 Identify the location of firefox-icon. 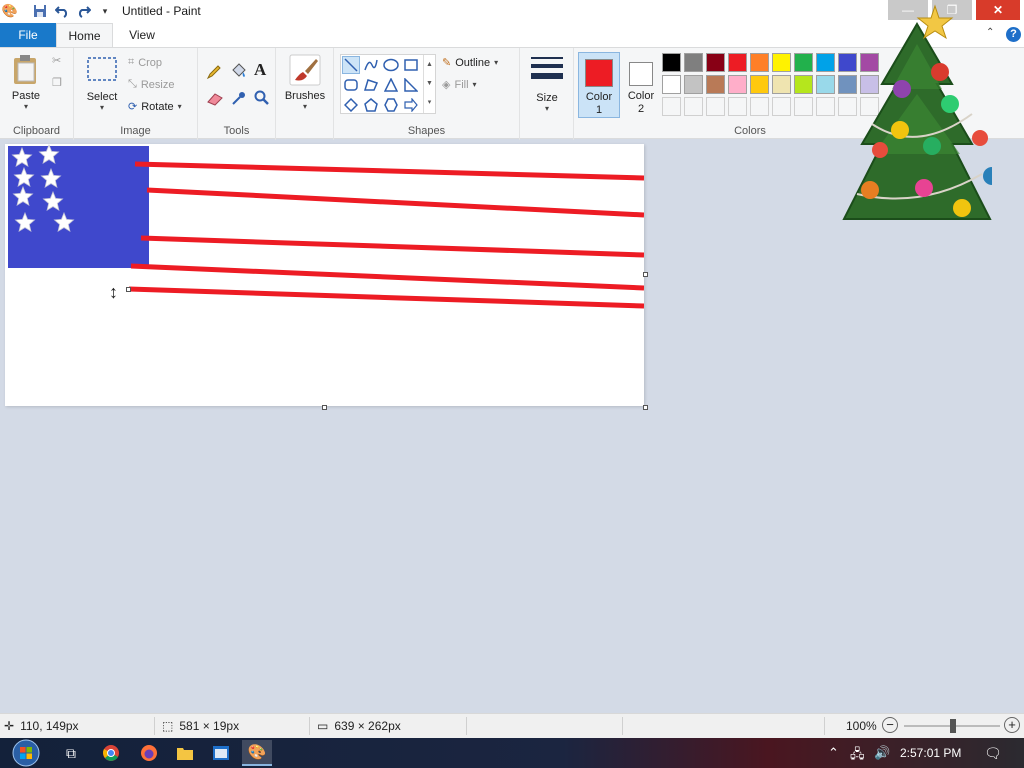
(149, 753).